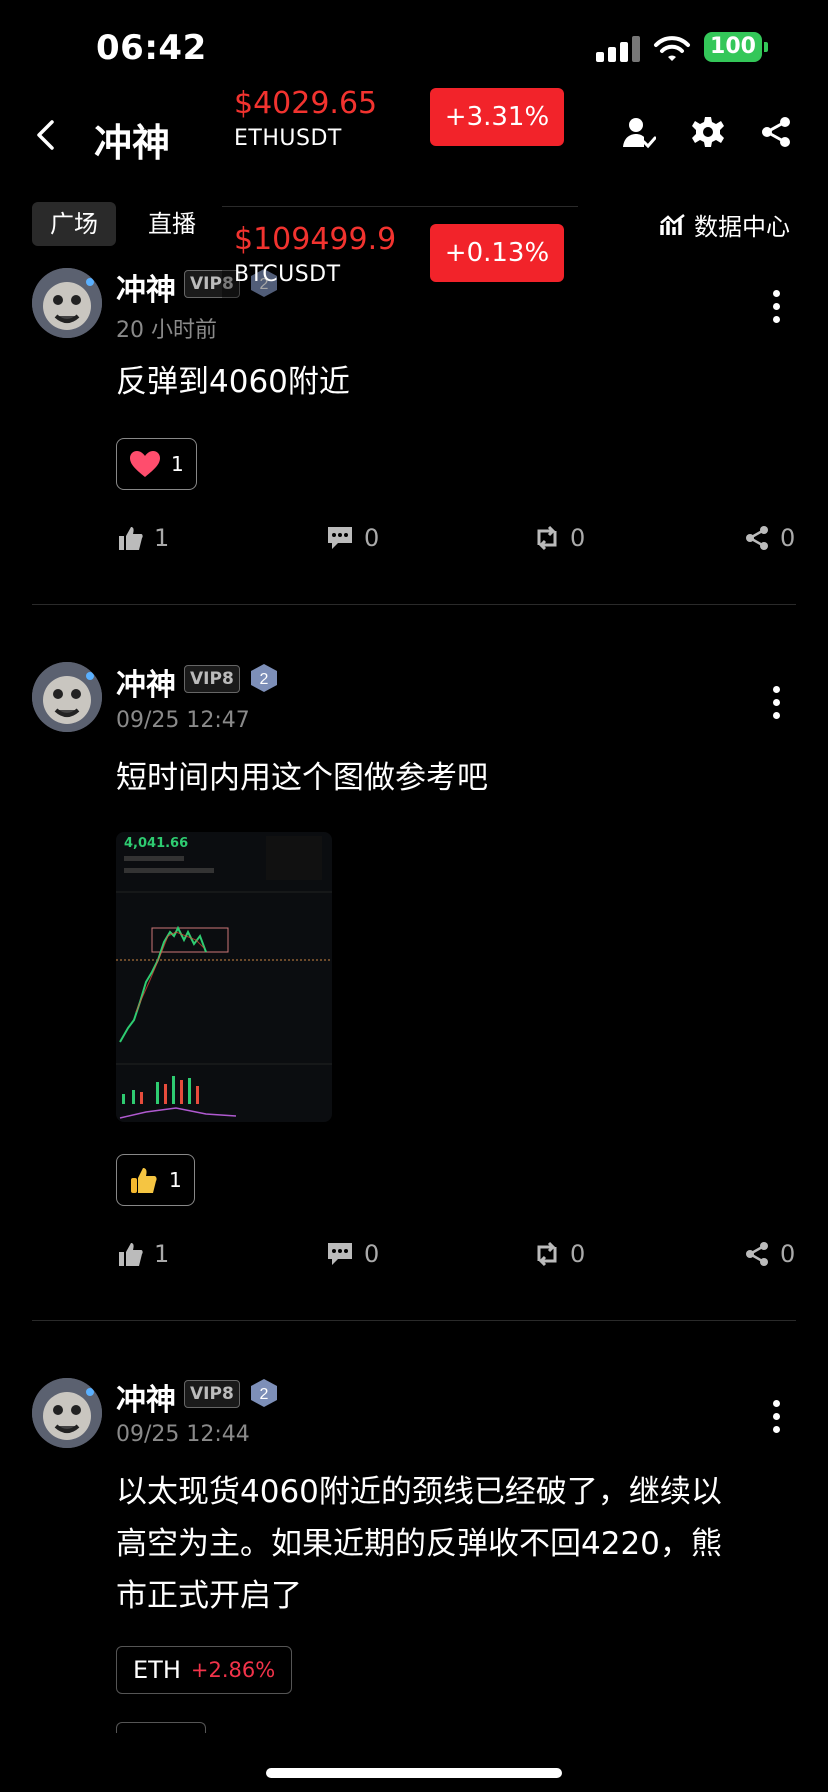  What do you see at coordinates (419, 1492) in the screenshot?
I see `post-text-line: 以太现货4060附近的颈线已经破了，继续以` at bounding box center [419, 1492].